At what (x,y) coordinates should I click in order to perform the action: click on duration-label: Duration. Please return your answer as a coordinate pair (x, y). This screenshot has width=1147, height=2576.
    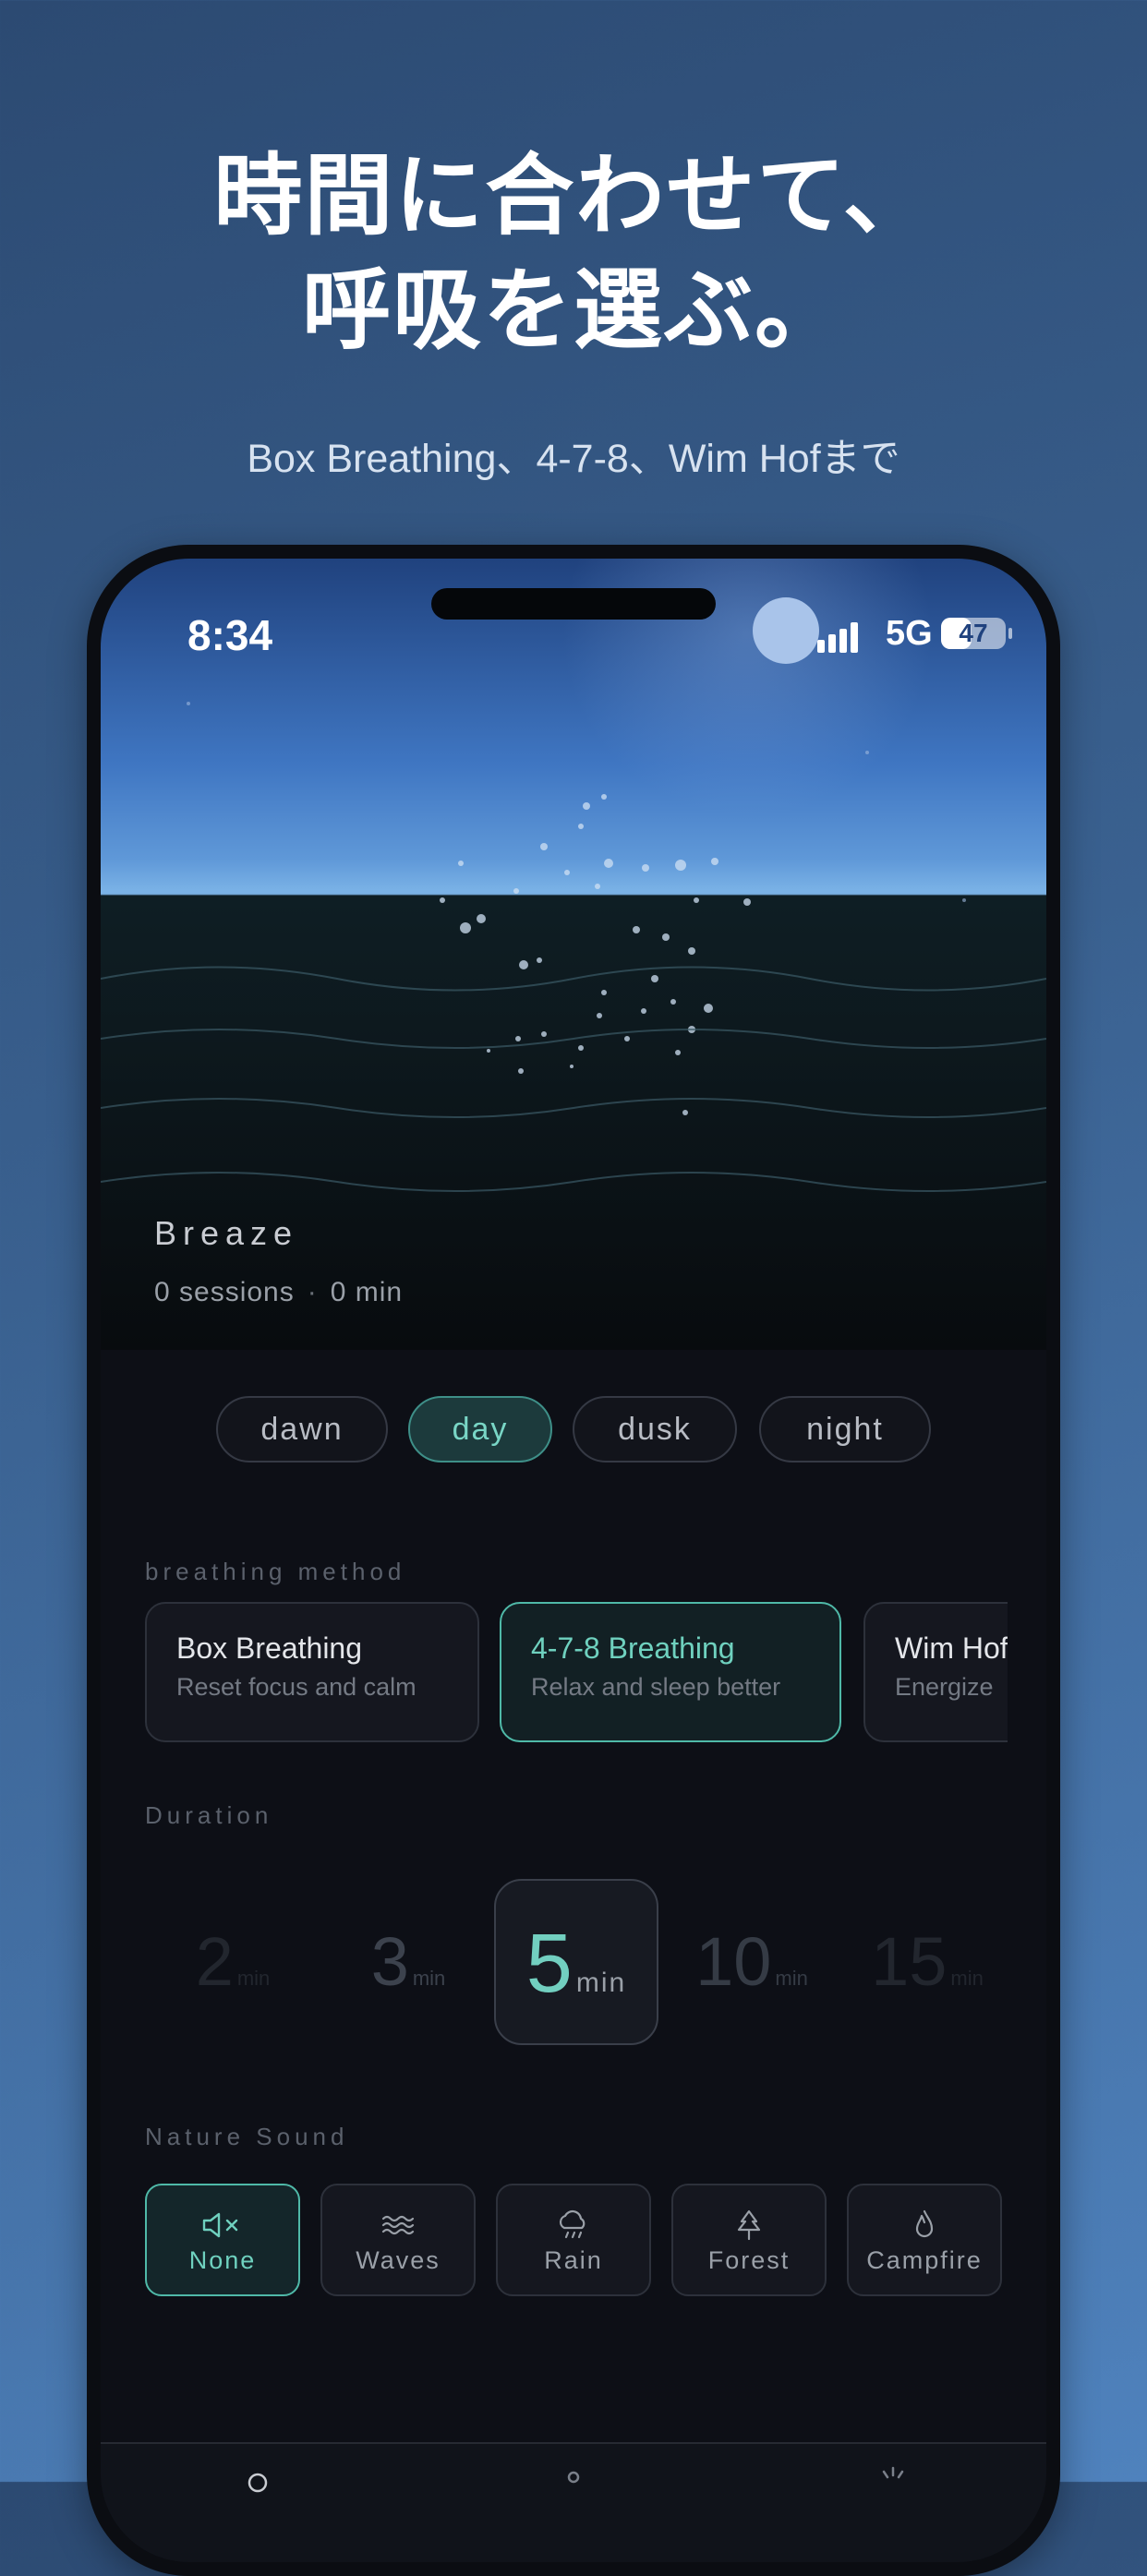
    Looking at the image, I should click on (209, 1815).